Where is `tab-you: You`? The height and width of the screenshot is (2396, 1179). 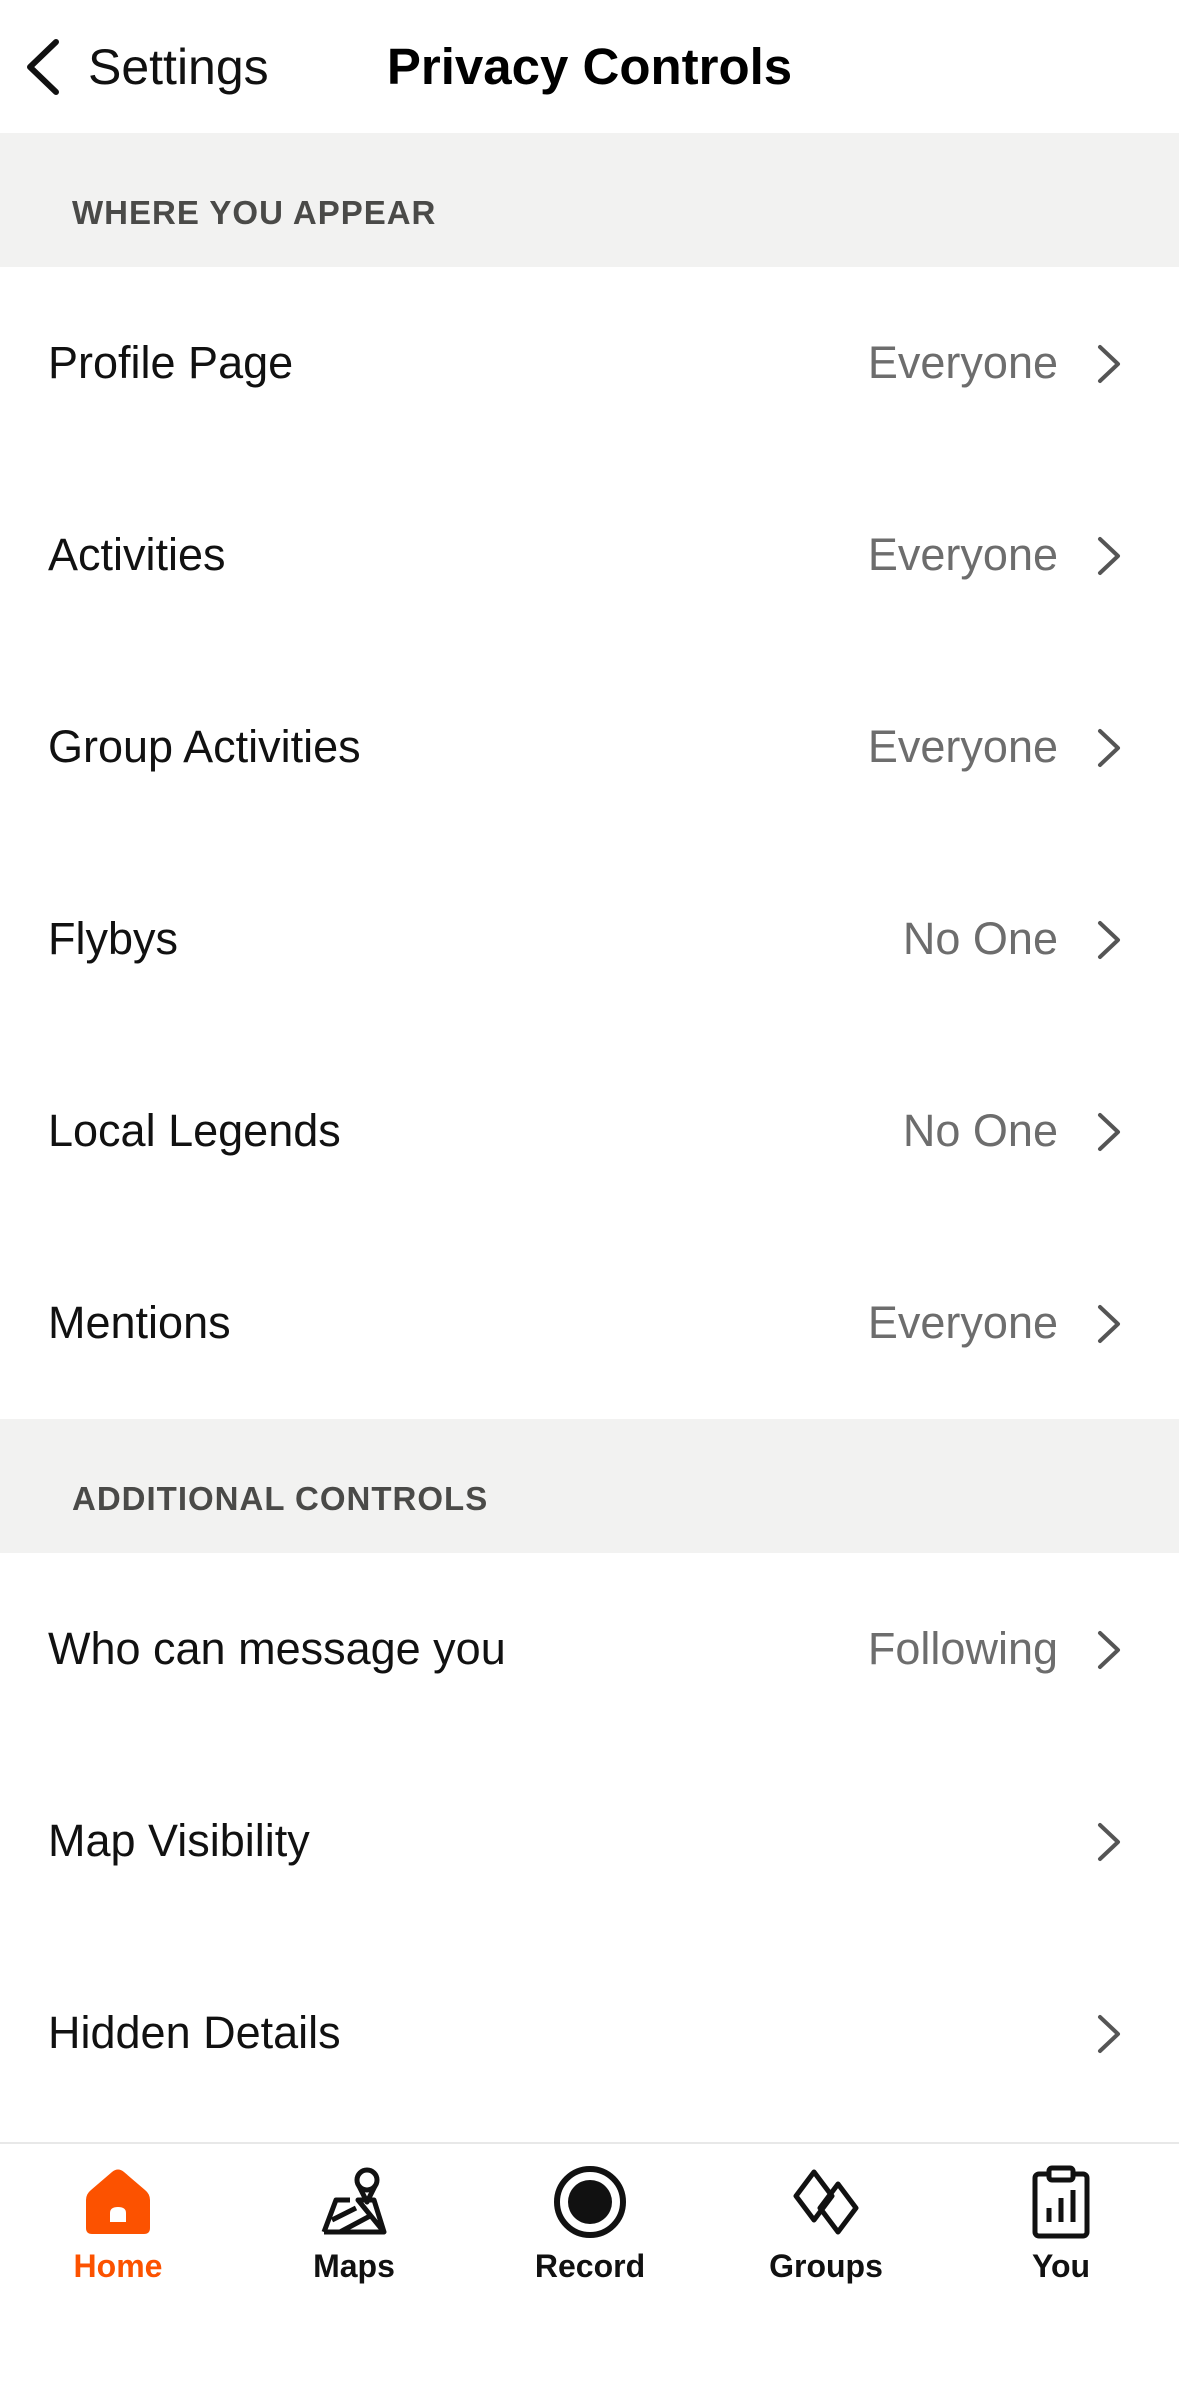 tab-you: You is located at coordinates (1061, 2224).